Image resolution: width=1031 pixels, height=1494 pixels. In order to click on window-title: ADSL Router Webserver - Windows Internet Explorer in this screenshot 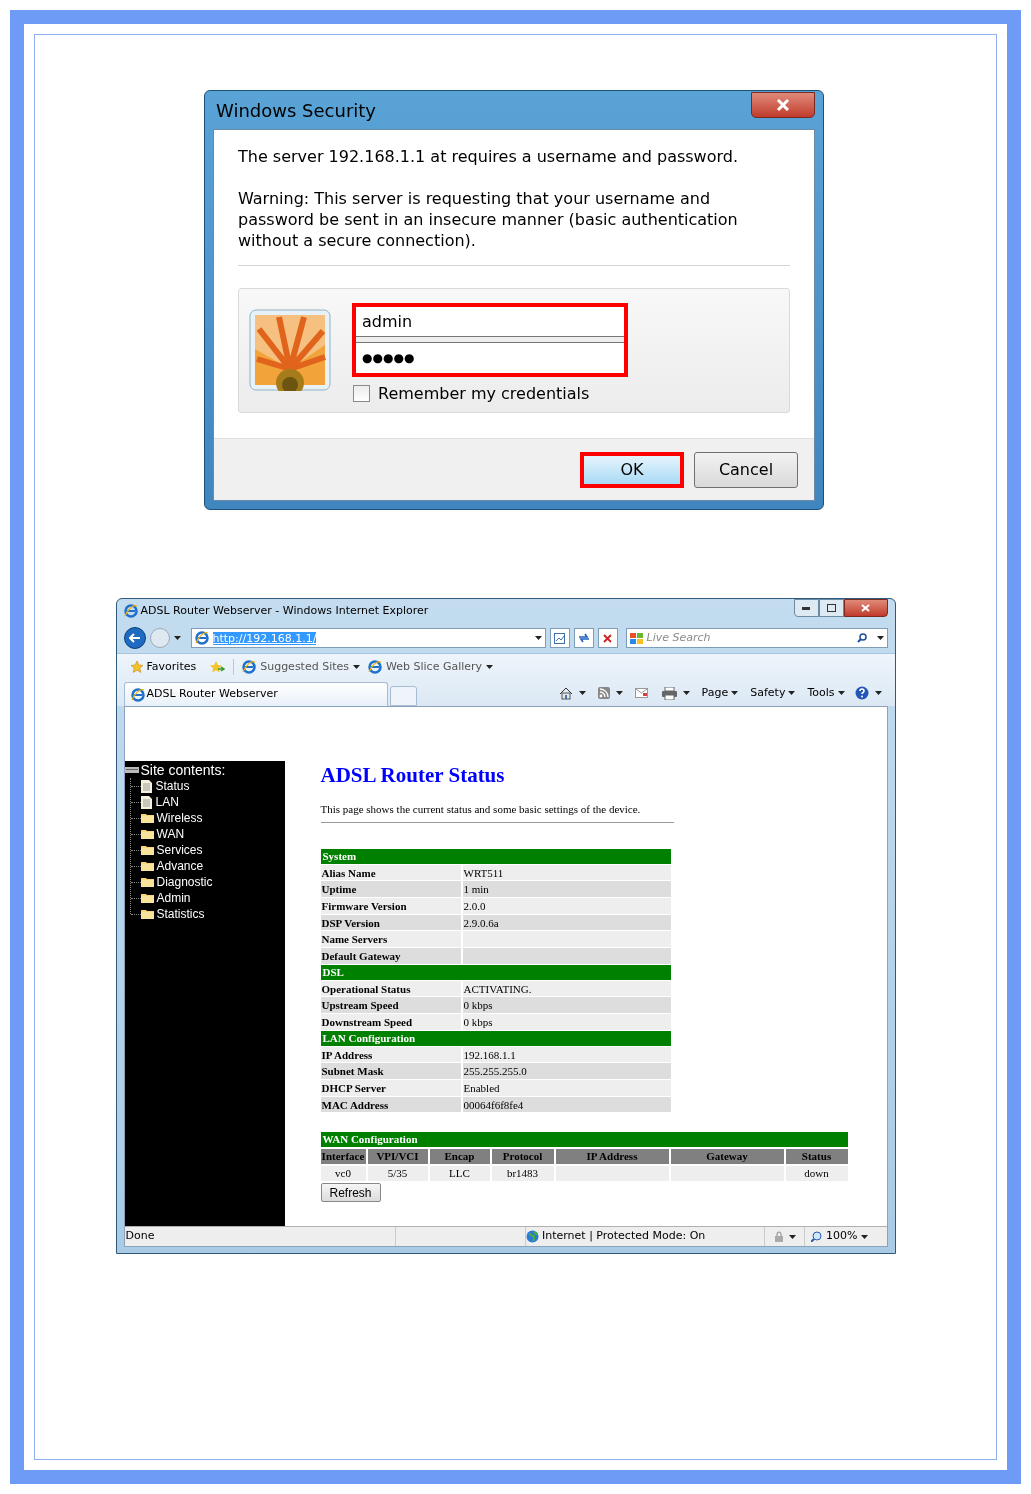, I will do `click(284, 610)`.